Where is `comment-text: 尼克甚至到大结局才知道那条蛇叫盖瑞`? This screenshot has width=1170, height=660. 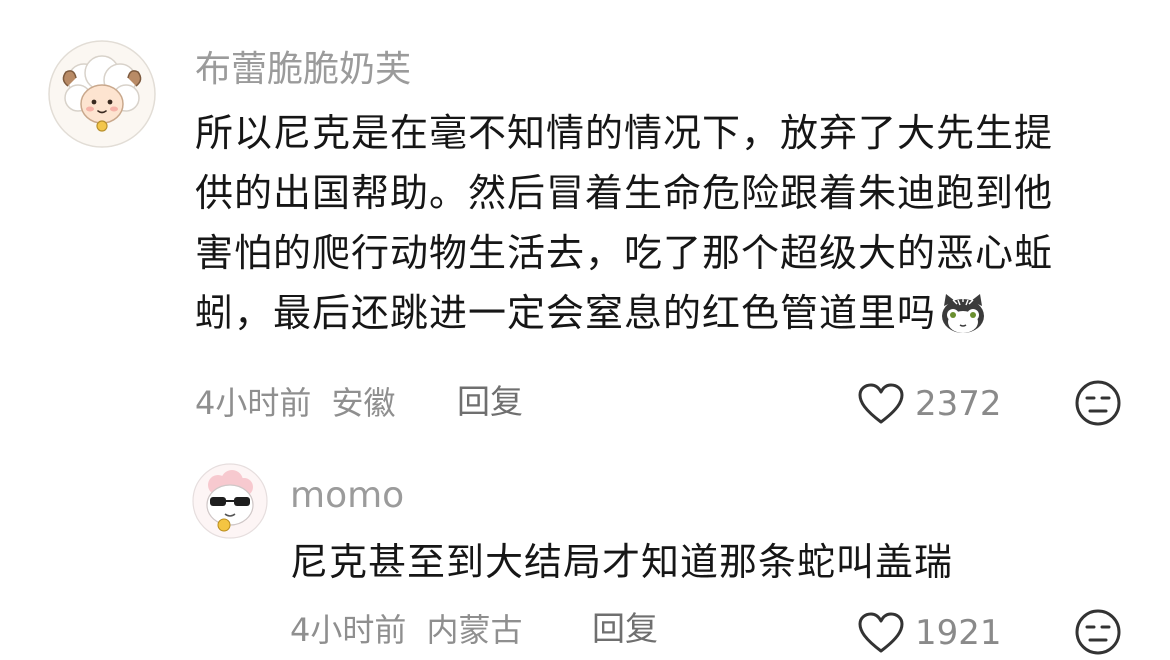
comment-text: 尼克甚至到大结局才知道那条蛇叫盖瑞 is located at coordinates (621, 562).